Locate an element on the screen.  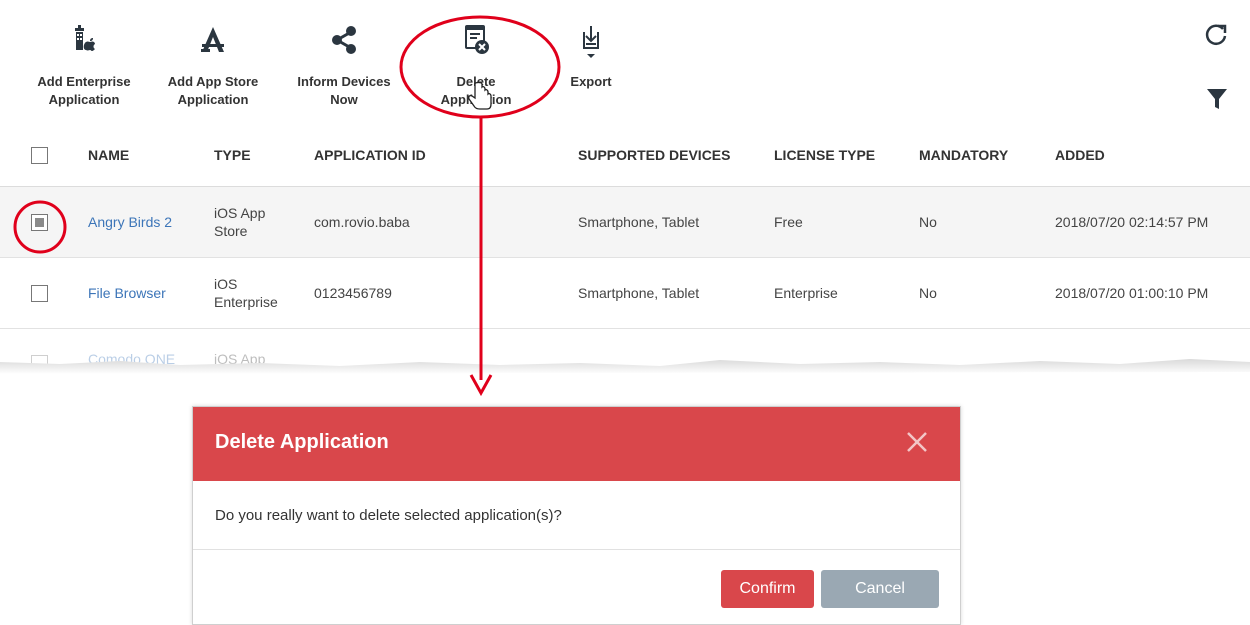
app-added: 2018/07/20 01:00:10 PM is located at coordinates (1132, 293).